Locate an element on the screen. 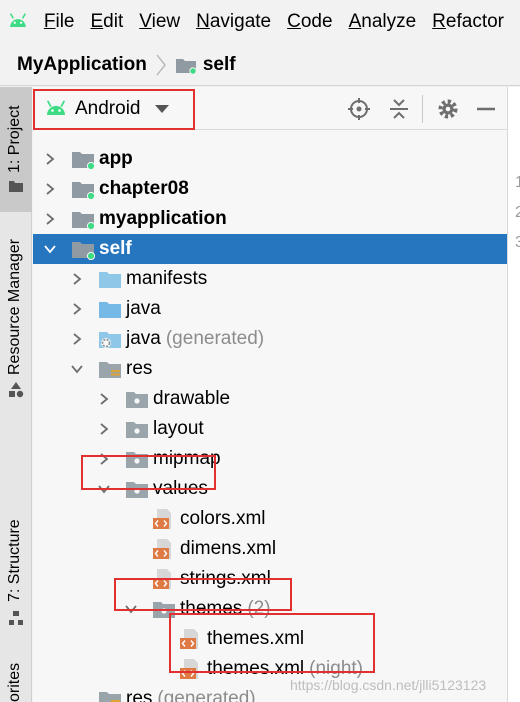 The width and height of the screenshot is (520, 702). minimize-icon is located at coordinates (486, 109).